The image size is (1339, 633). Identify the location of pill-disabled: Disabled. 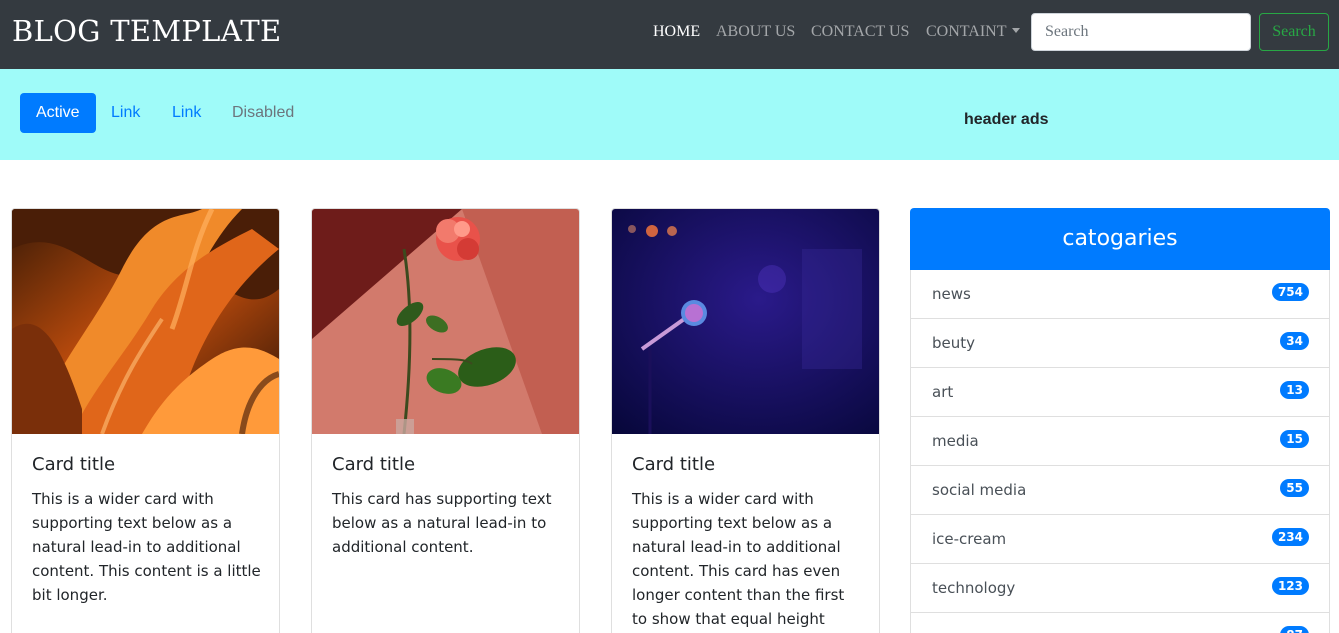
(263, 112).